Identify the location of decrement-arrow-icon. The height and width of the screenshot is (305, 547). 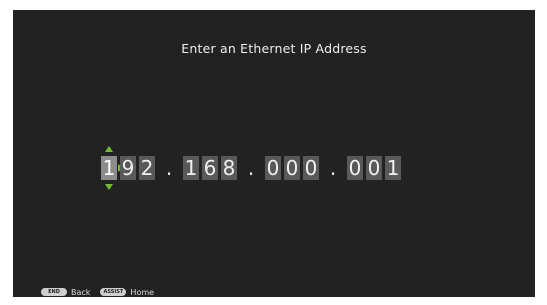
(109, 187).